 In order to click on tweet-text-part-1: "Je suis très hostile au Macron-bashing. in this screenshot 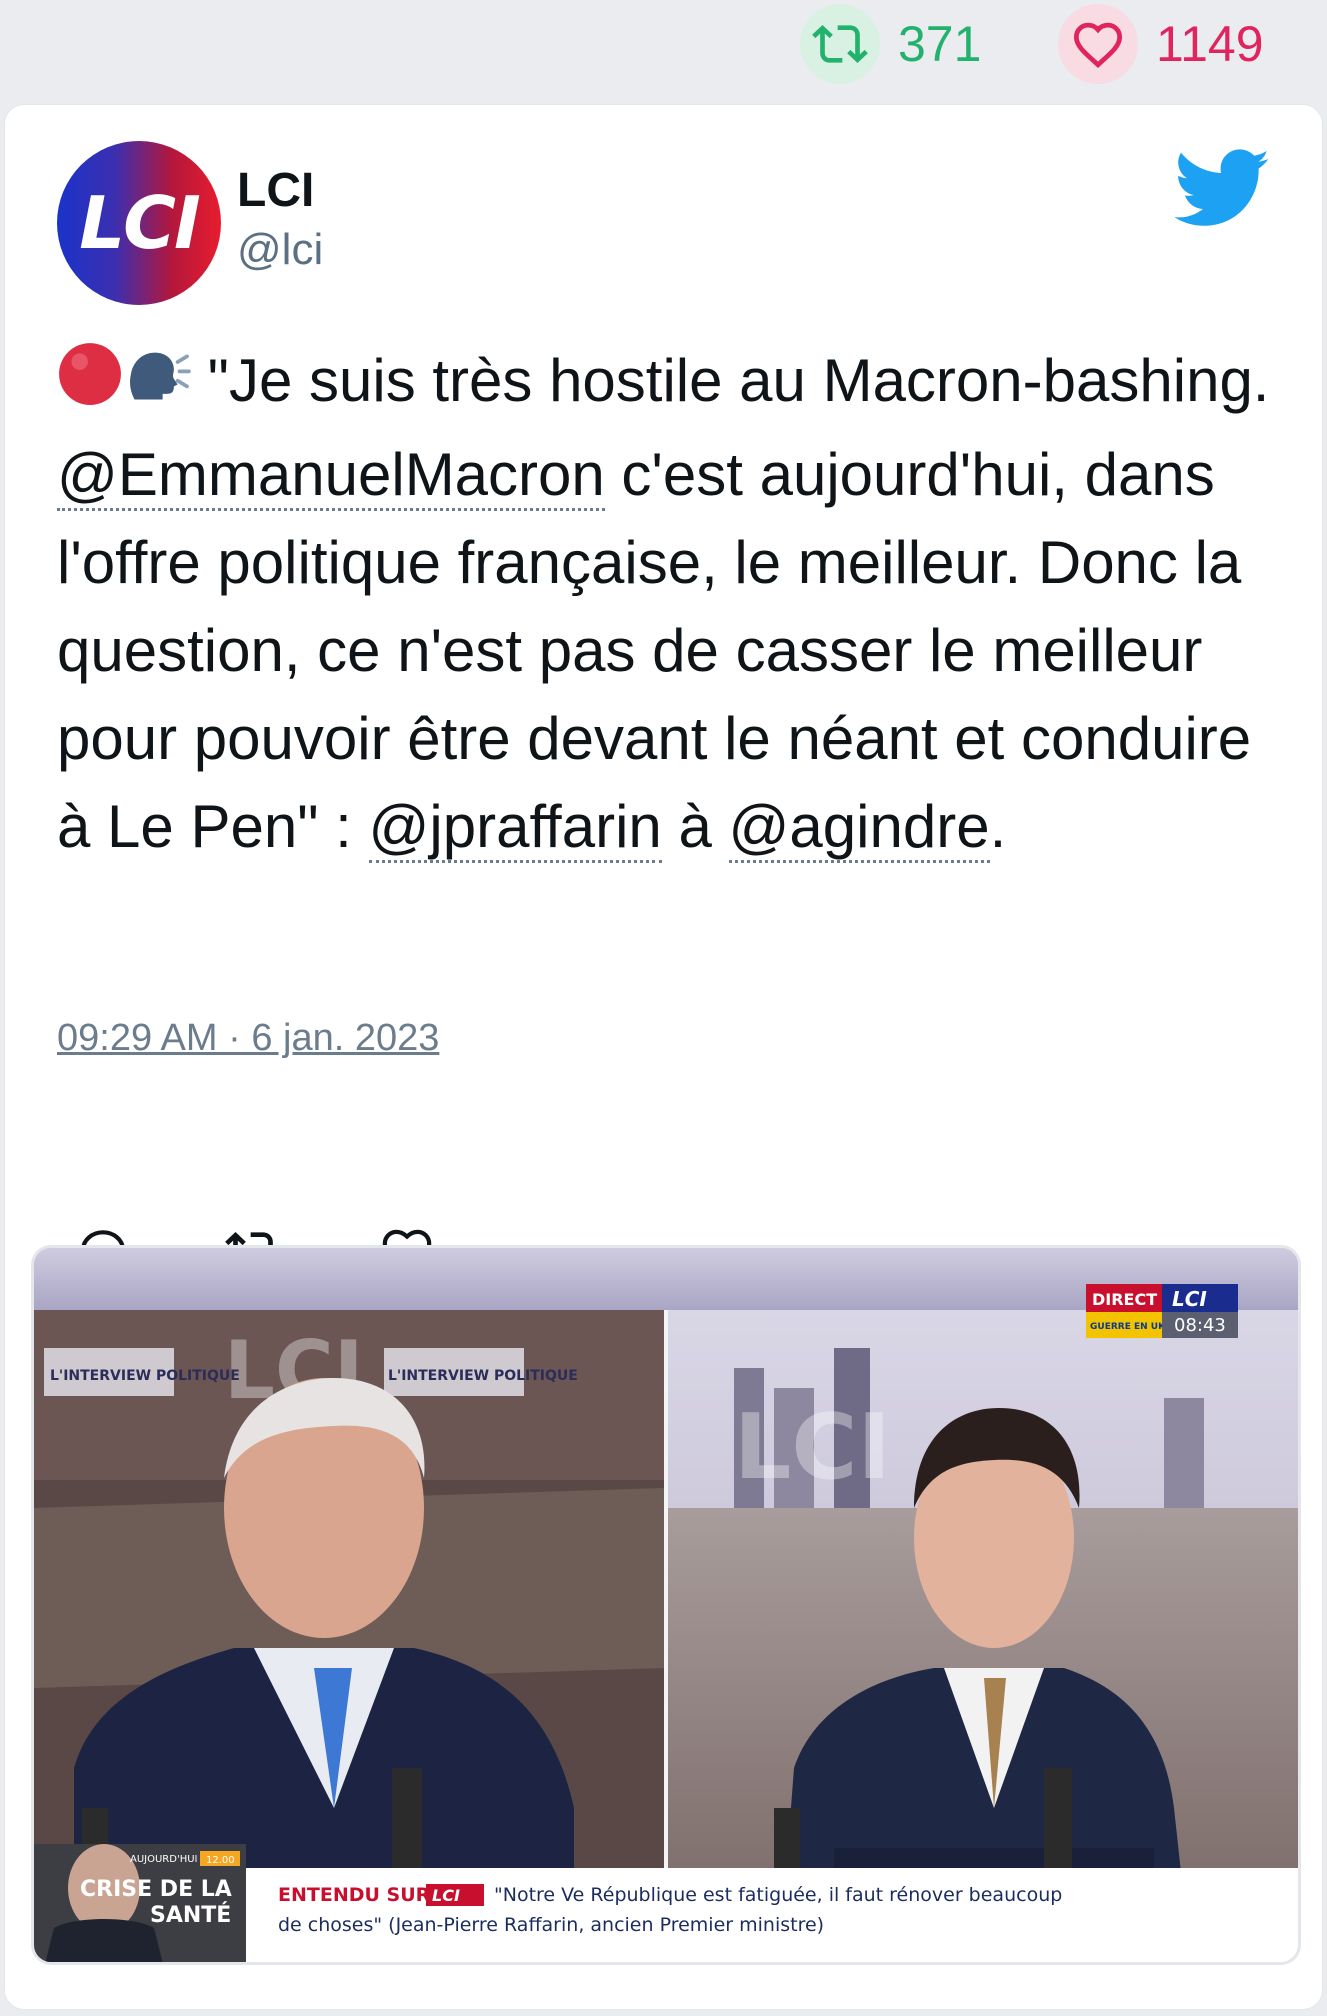, I will do `click(730, 380)`.